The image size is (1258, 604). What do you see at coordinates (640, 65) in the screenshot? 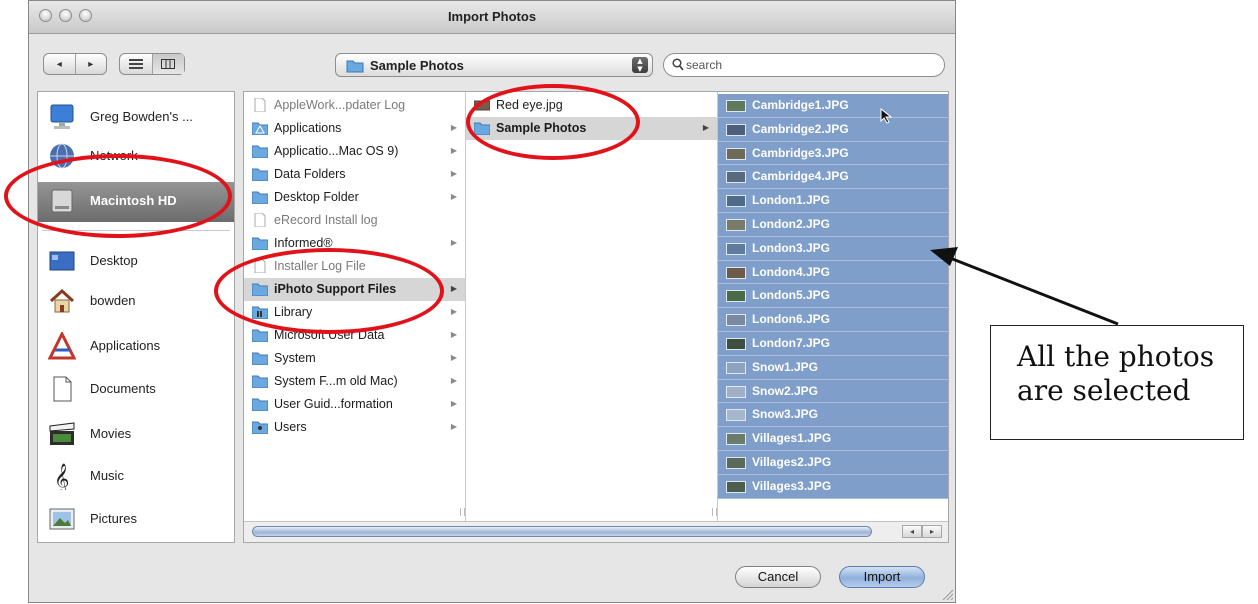
I see `popup-arrows-icon: ▲ ▼` at bounding box center [640, 65].